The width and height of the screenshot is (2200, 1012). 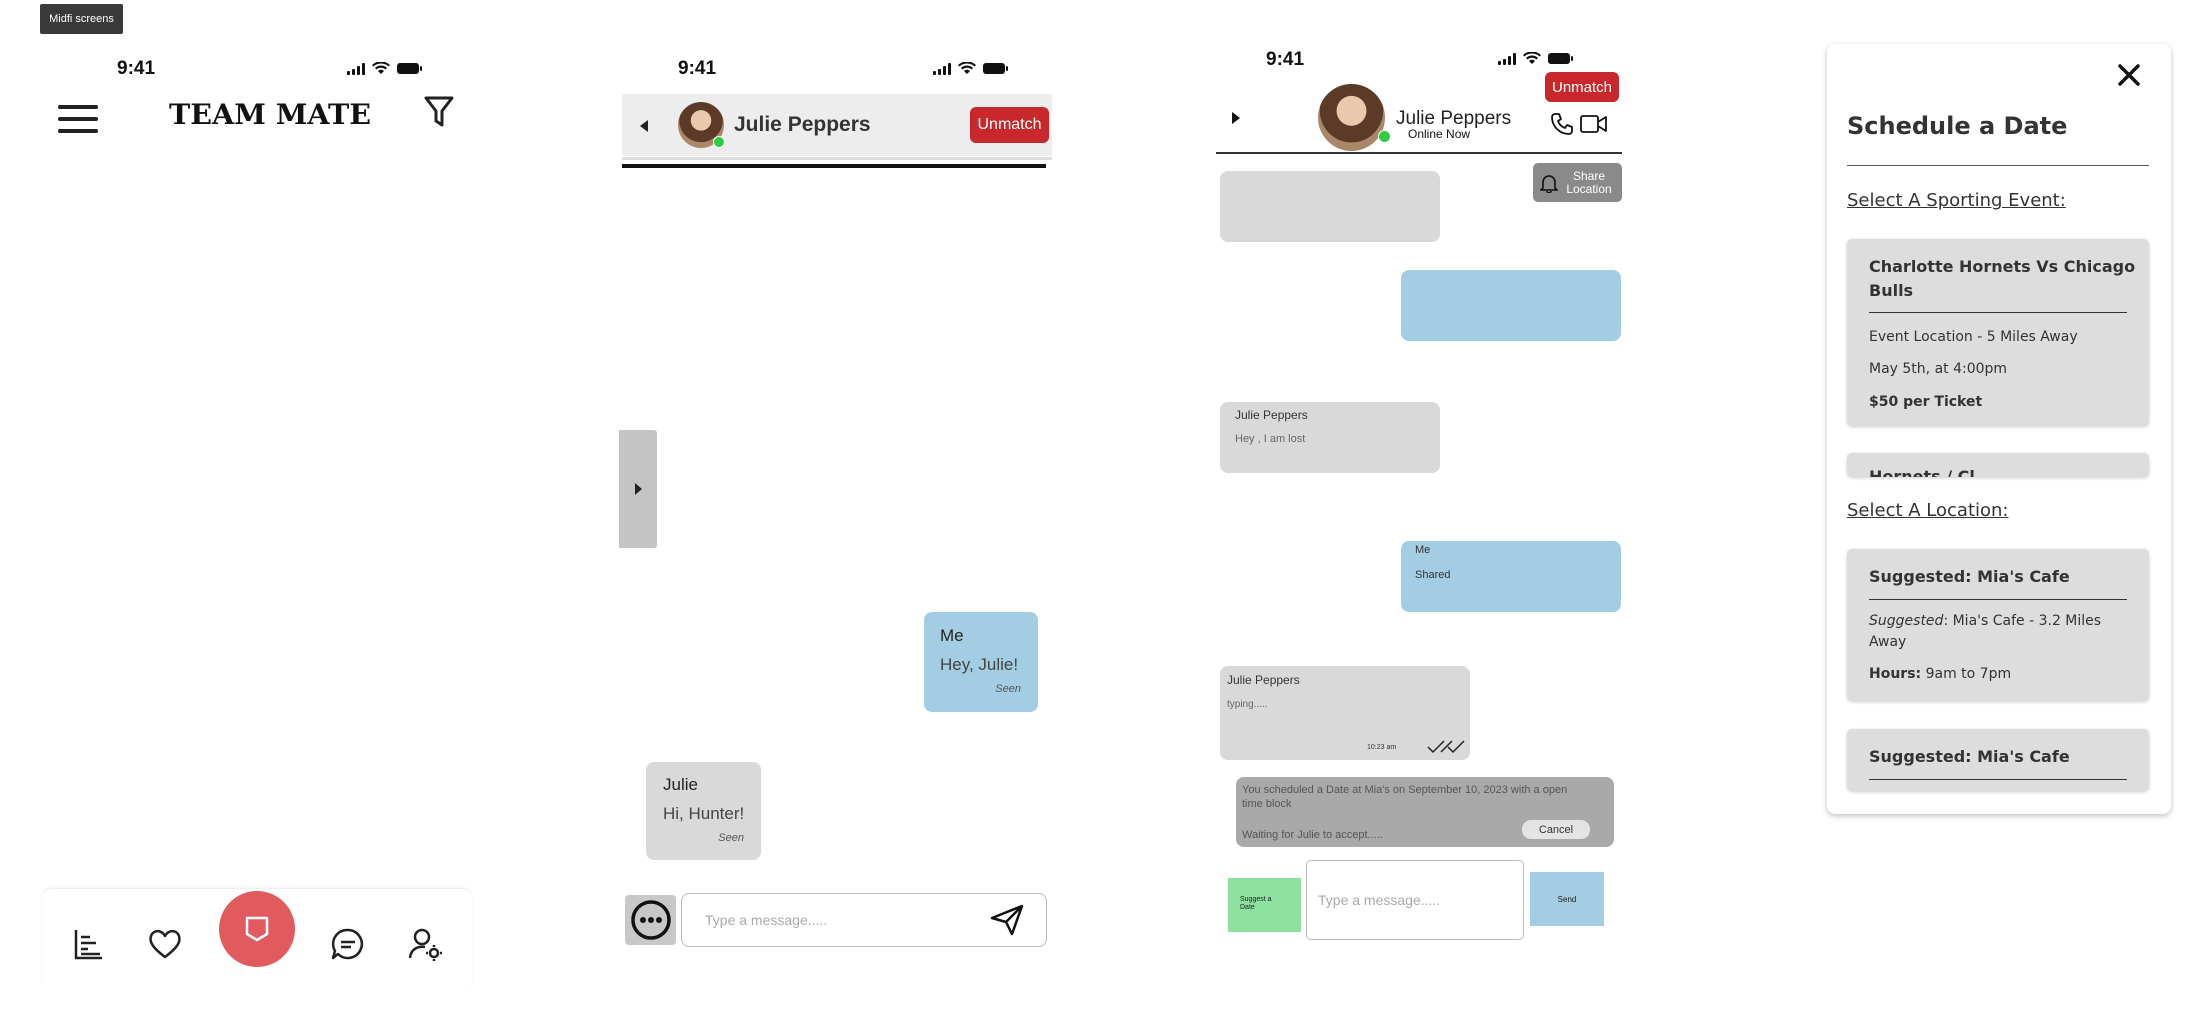 I want to click on message-text: Hi, Hunter!, so click(x=704, y=813).